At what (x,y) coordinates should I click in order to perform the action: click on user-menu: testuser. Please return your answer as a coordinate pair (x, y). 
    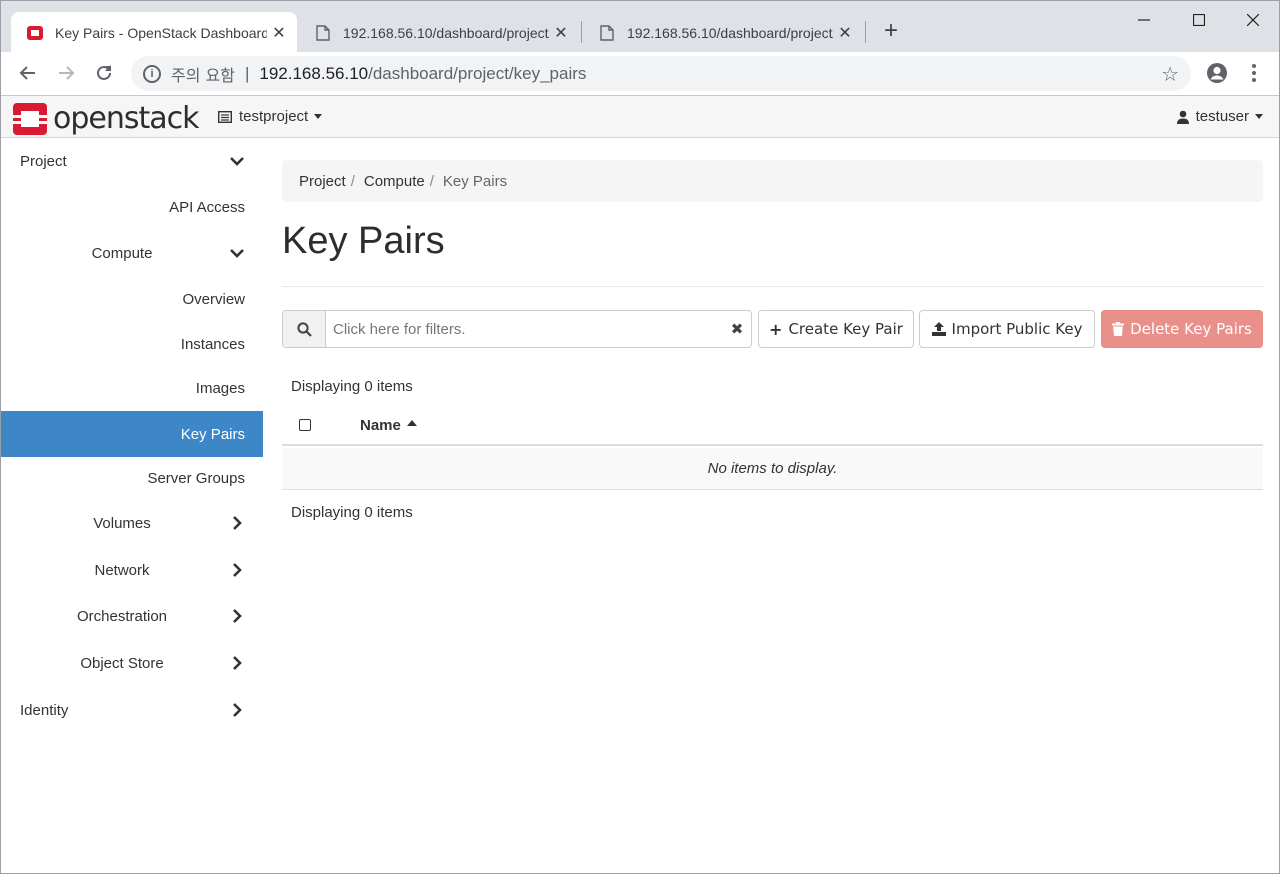
    Looking at the image, I should click on (1219, 116).